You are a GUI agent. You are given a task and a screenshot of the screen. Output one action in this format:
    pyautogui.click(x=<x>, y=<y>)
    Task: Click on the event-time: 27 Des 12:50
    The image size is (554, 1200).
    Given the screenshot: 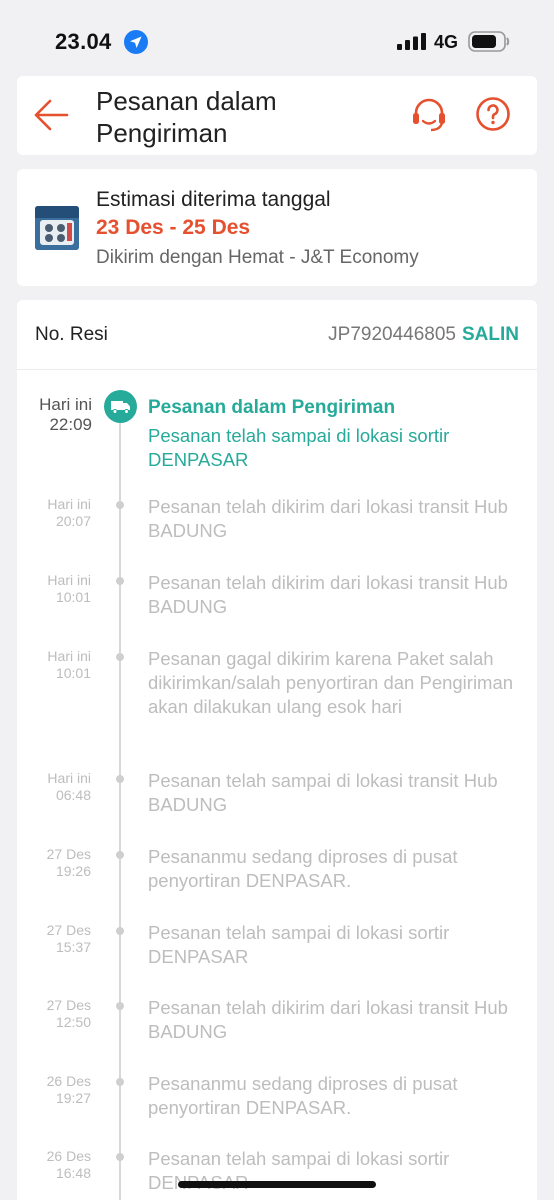 What is the action you would take?
    pyautogui.click(x=54, y=1014)
    